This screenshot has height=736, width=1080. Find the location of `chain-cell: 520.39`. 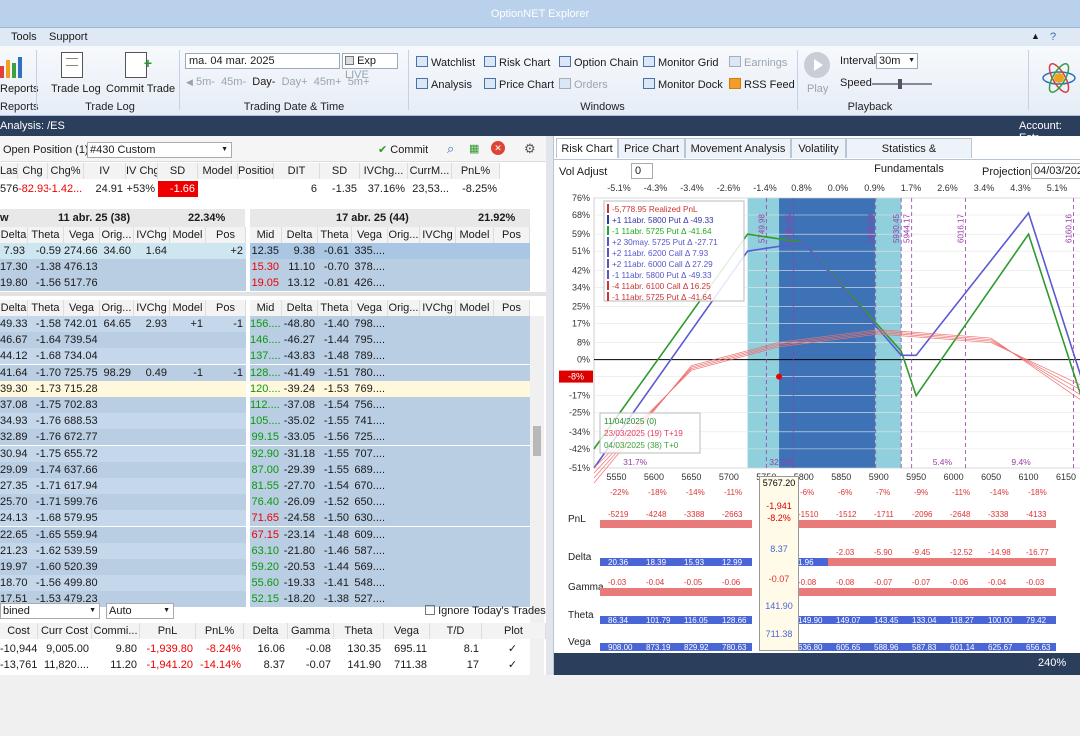

chain-cell: 520.39 is located at coordinates (82, 567).